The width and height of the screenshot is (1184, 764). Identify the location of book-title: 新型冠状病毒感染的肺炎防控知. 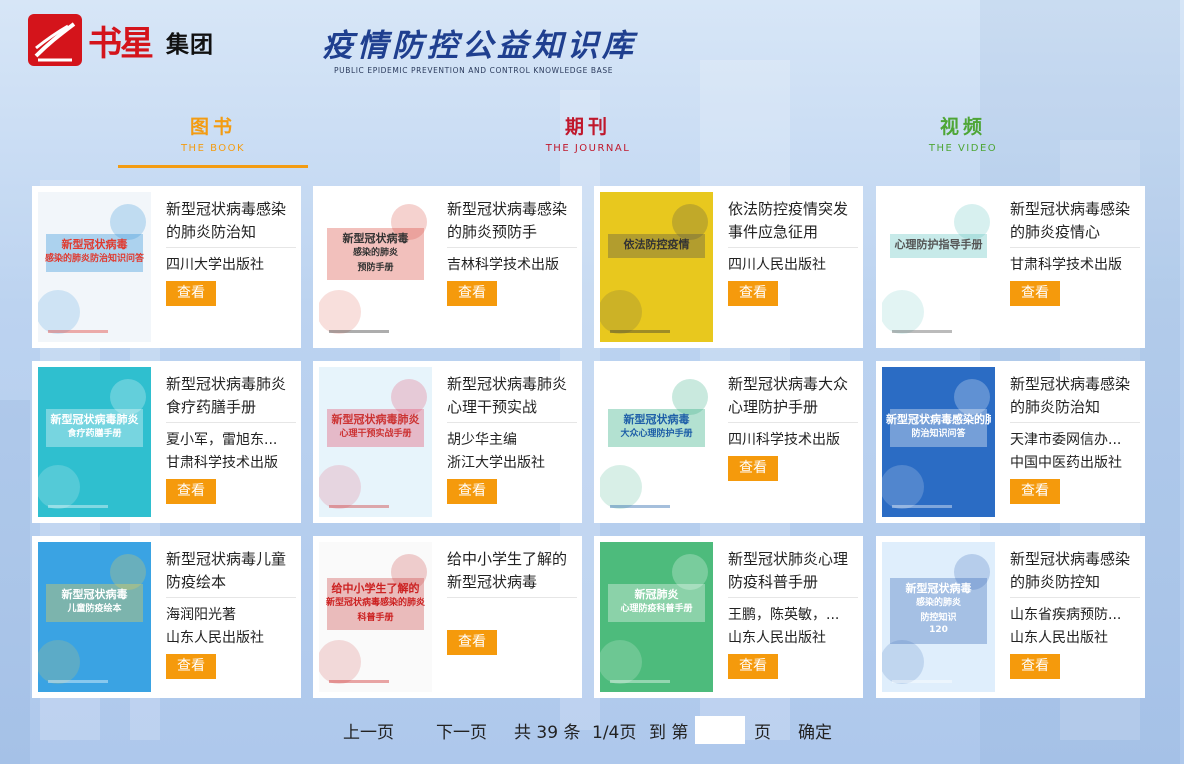
(1075, 571).